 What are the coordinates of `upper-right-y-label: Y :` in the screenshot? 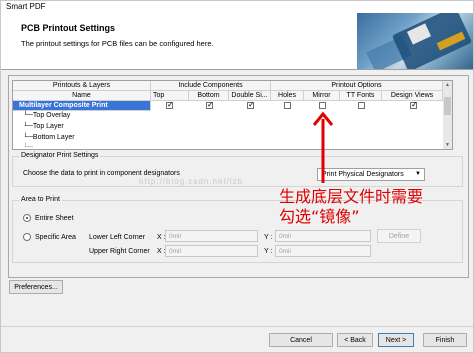 It's located at (268, 251).